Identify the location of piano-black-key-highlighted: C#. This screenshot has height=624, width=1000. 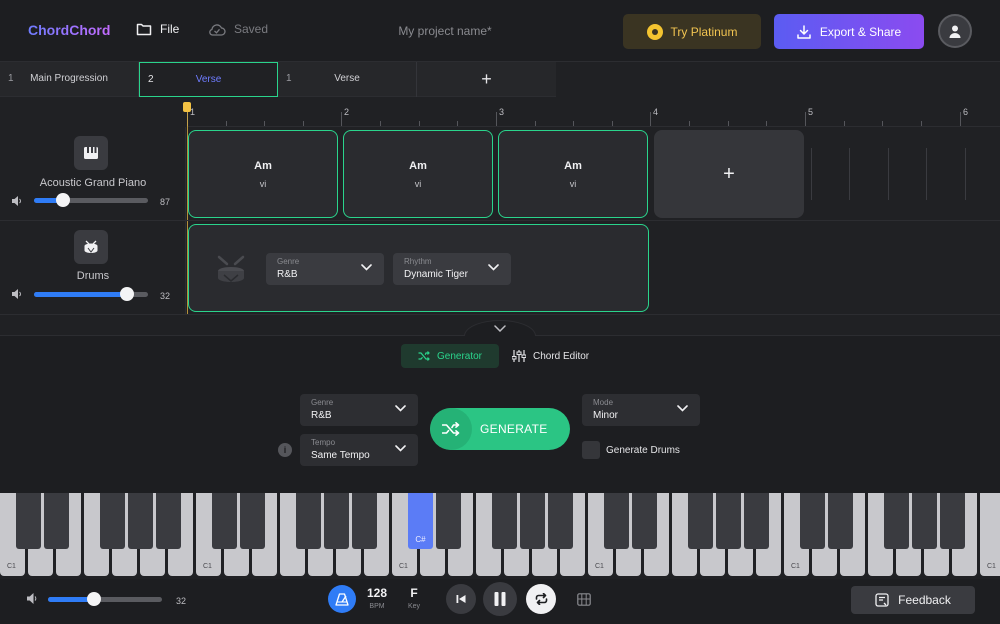
(420, 521).